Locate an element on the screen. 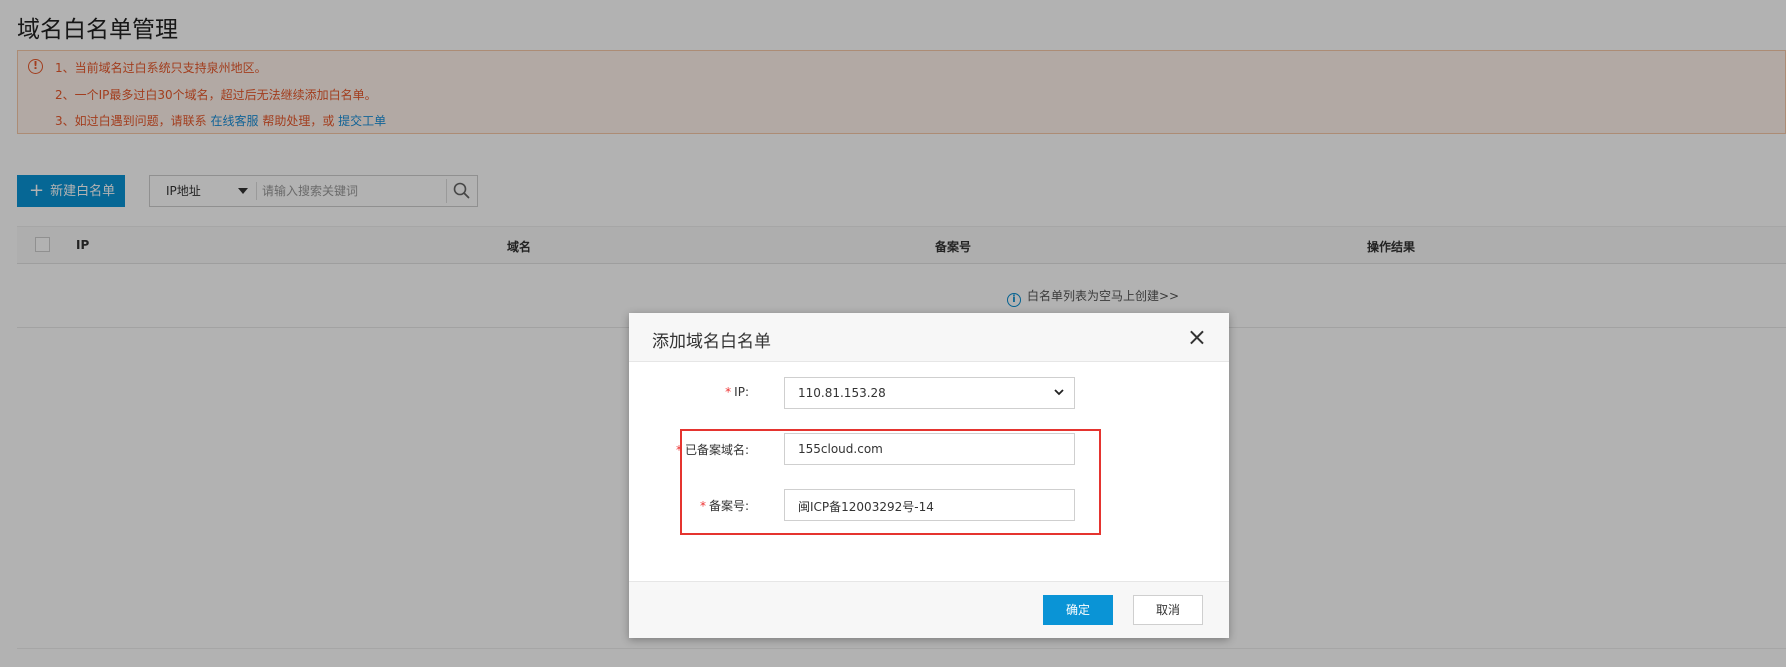  ip-label-text: IP: is located at coordinates (741, 392).